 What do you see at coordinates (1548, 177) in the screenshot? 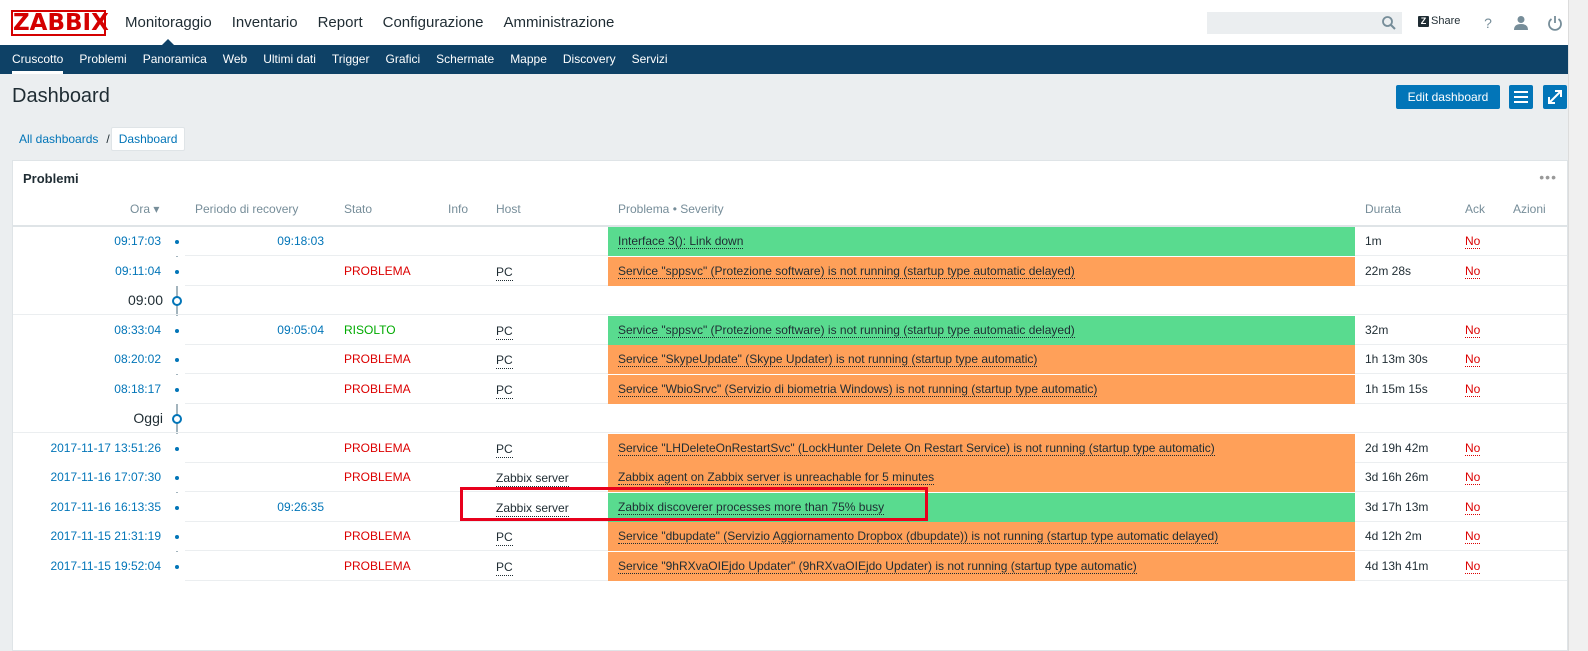
I see `widget-menu-icon: •••` at bounding box center [1548, 177].